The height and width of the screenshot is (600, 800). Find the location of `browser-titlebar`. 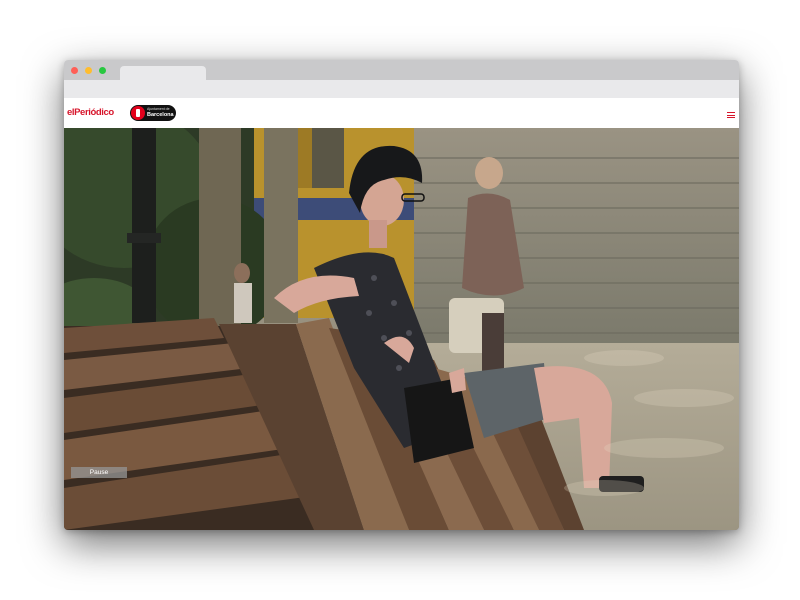

browser-titlebar is located at coordinates (401, 70).